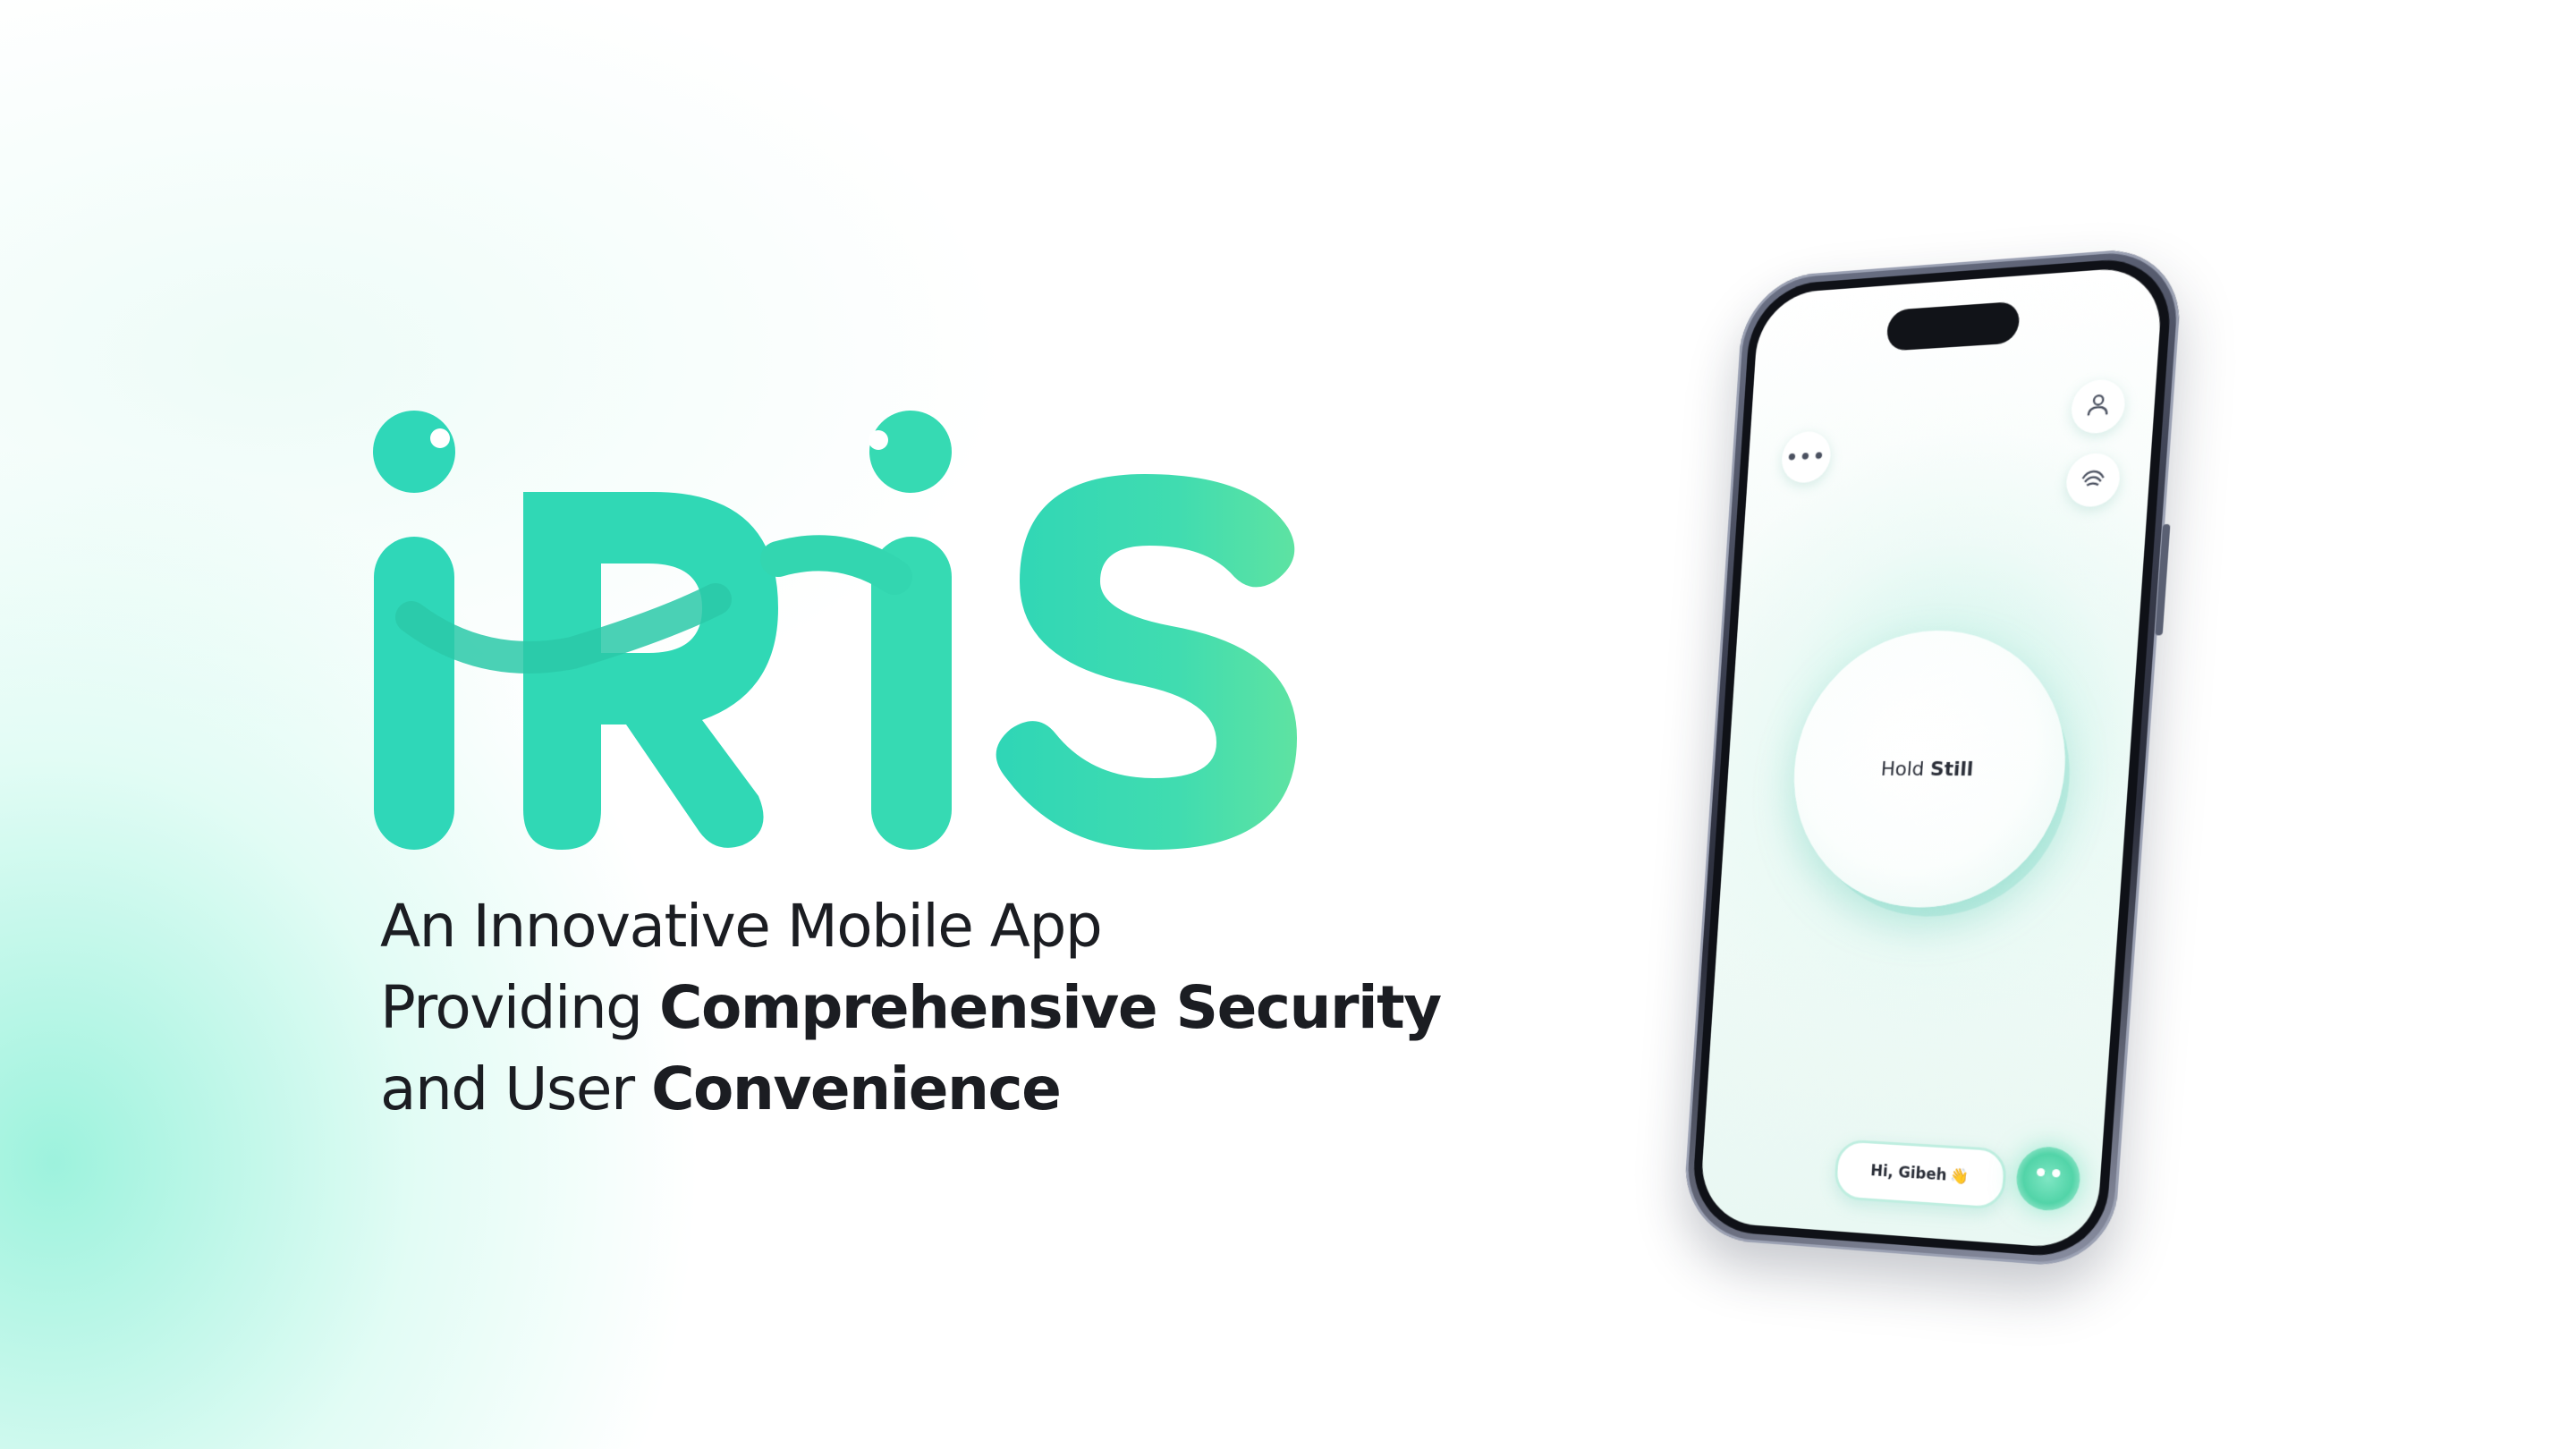  I want to click on mascot-button, so click(2048, 1178).